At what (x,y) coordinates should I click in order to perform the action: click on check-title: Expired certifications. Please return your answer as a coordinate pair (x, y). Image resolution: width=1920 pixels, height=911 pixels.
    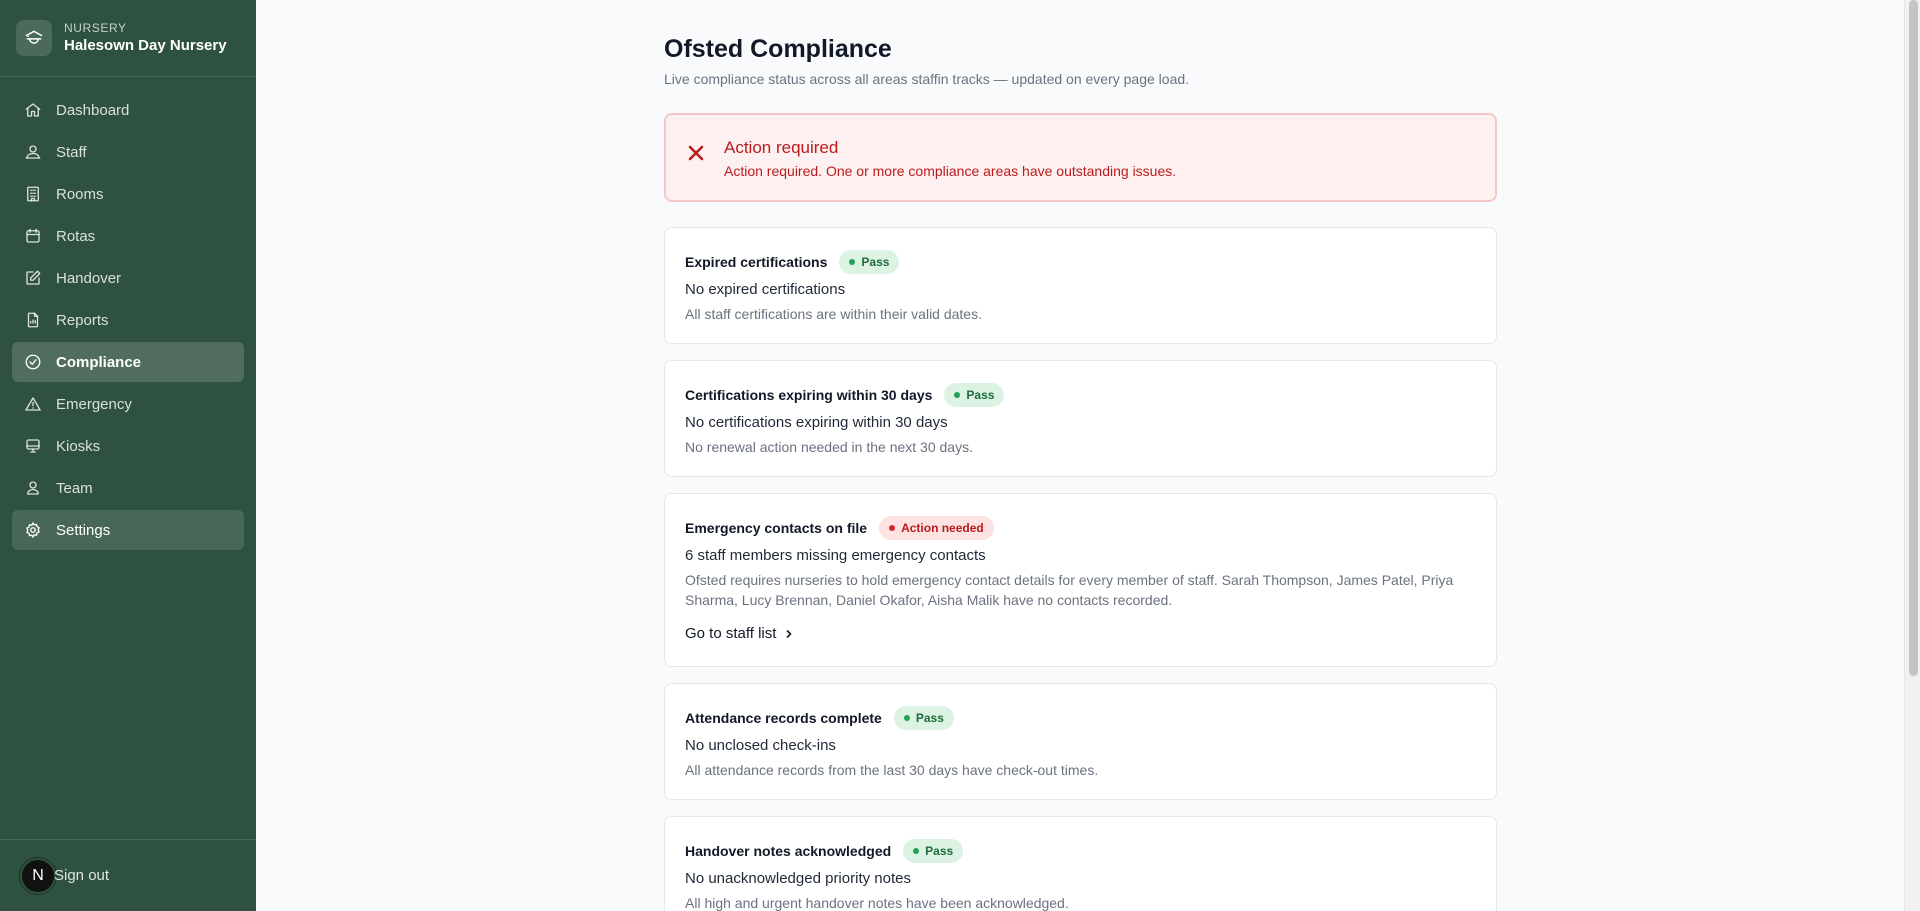
    Looking at the image, I should click on (756, 262).